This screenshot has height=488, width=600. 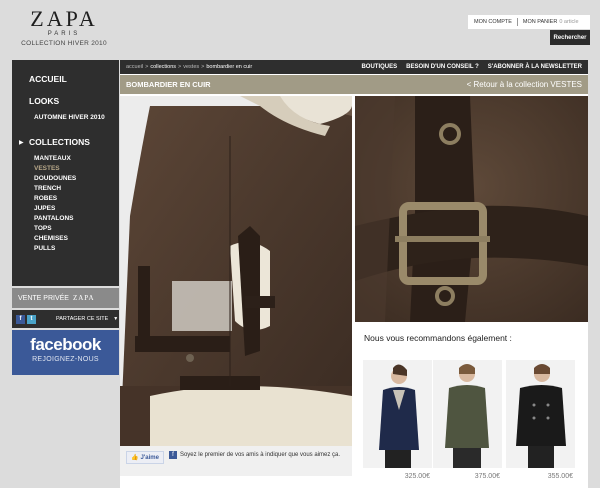 I want to click on nav-collections: COLLECTIONS, so click(x=59, y=142).